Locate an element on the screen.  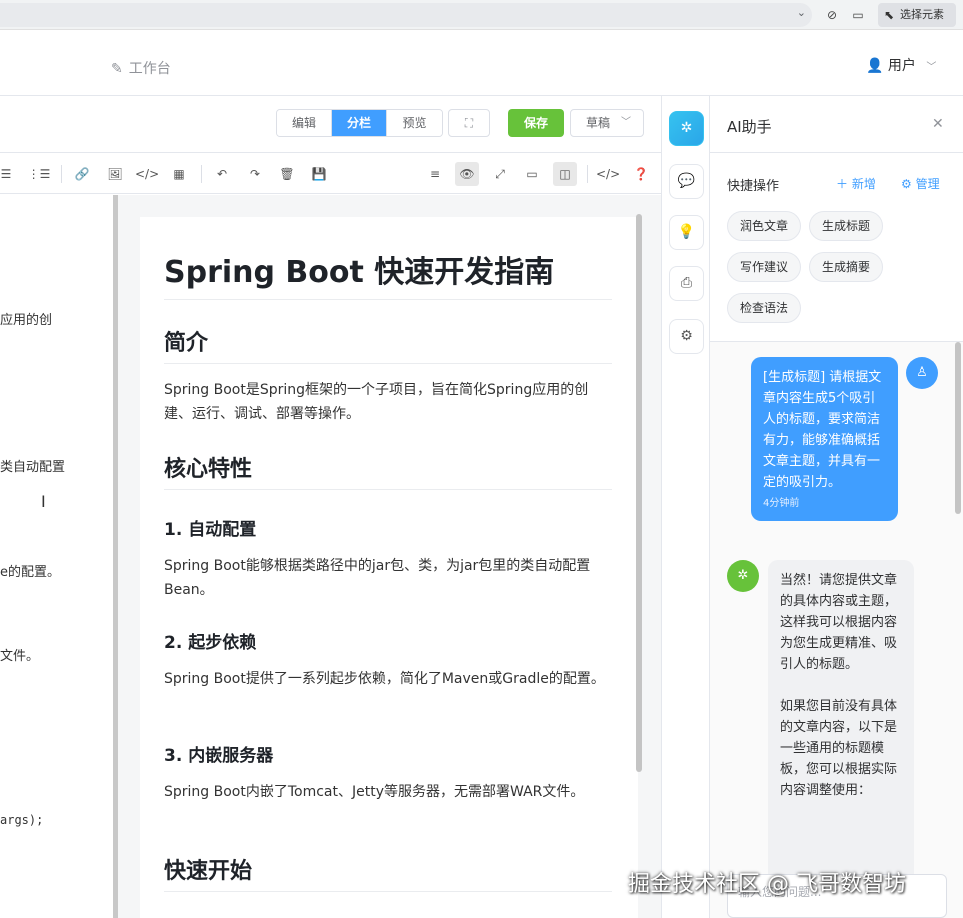
ai-side-rail: ✲ 💬 💡 ⎙ ⚙ is located at coordinates (685, 507).